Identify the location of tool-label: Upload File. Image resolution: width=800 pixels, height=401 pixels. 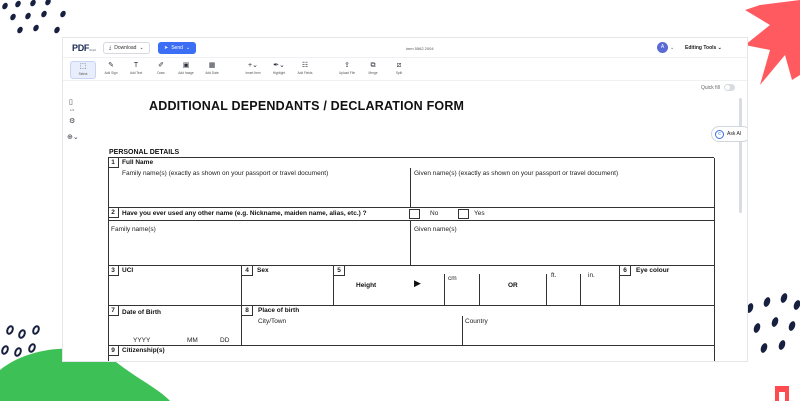
(347, 73).